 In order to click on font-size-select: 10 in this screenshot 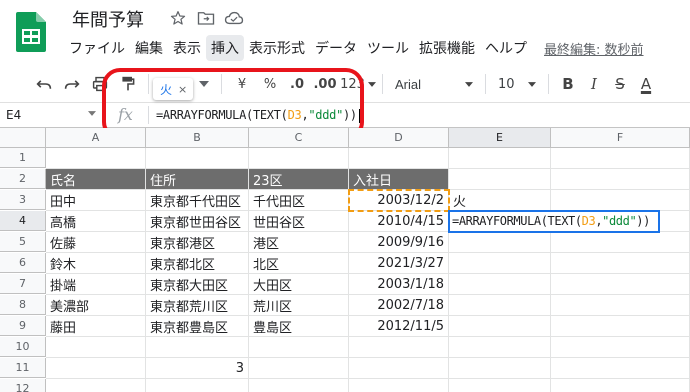, I will do `click(517, 84)`.